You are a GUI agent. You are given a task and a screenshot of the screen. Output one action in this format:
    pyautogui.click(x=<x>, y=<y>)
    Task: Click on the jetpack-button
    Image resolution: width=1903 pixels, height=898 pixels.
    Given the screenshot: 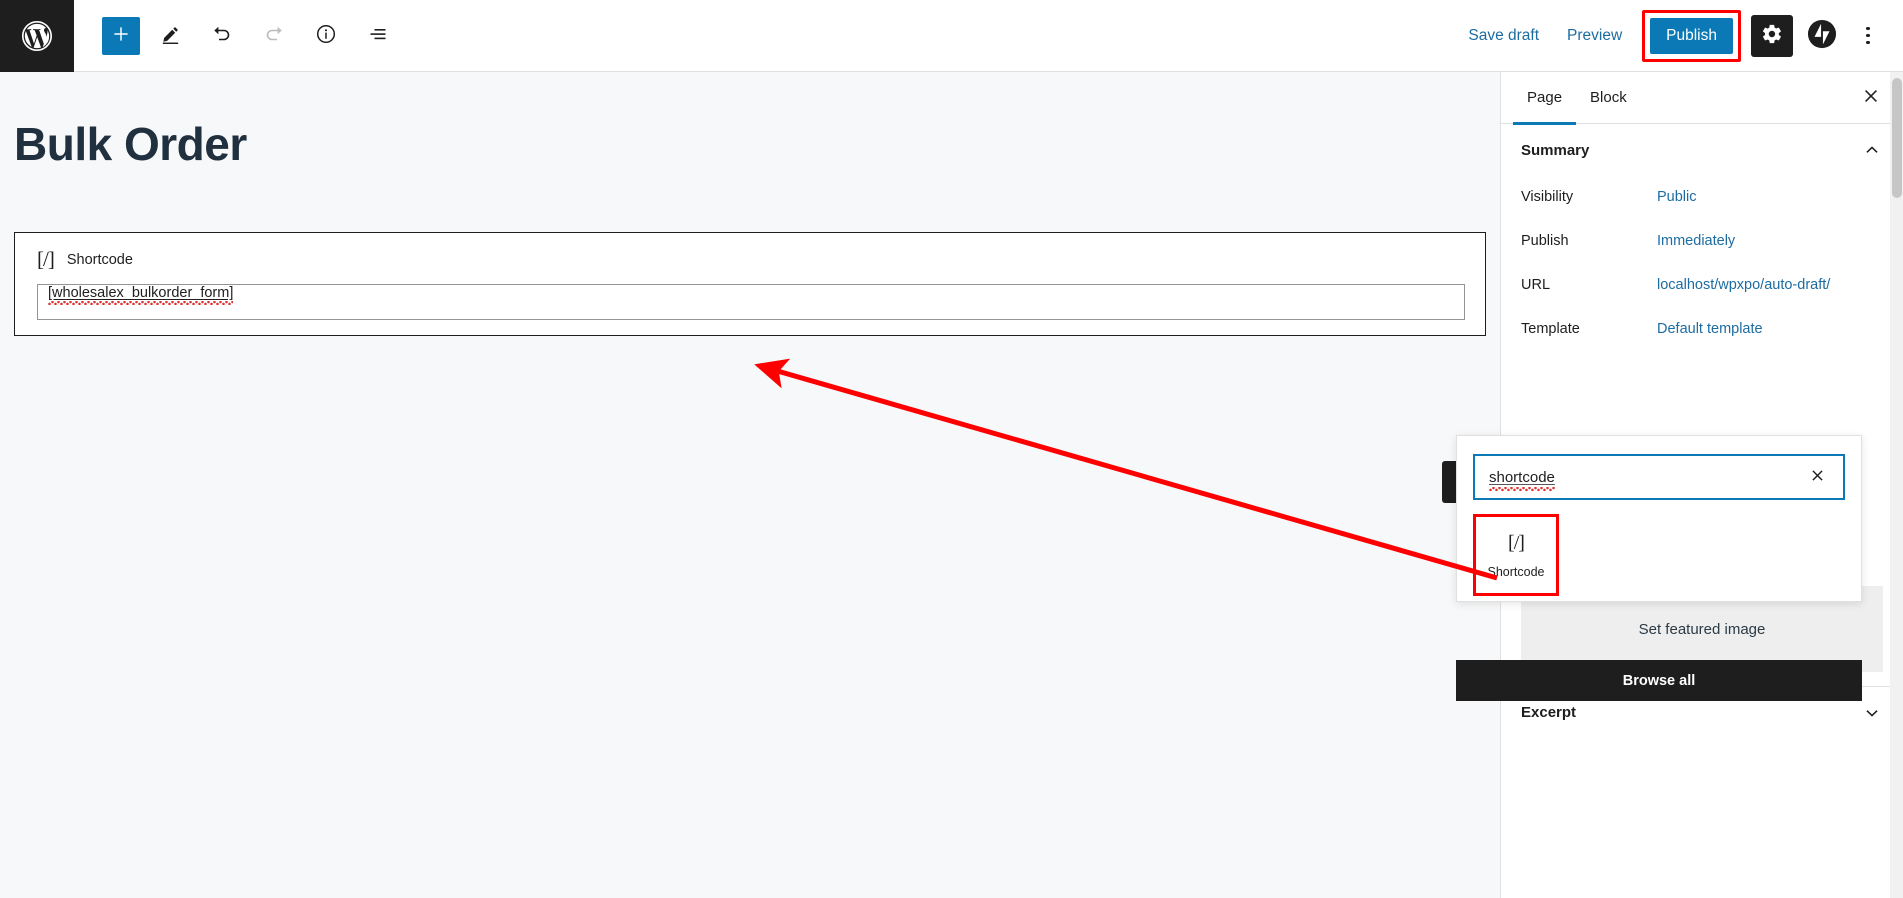 What is the action you would take?
    pyautogui.click(x=1822, y=36)
    